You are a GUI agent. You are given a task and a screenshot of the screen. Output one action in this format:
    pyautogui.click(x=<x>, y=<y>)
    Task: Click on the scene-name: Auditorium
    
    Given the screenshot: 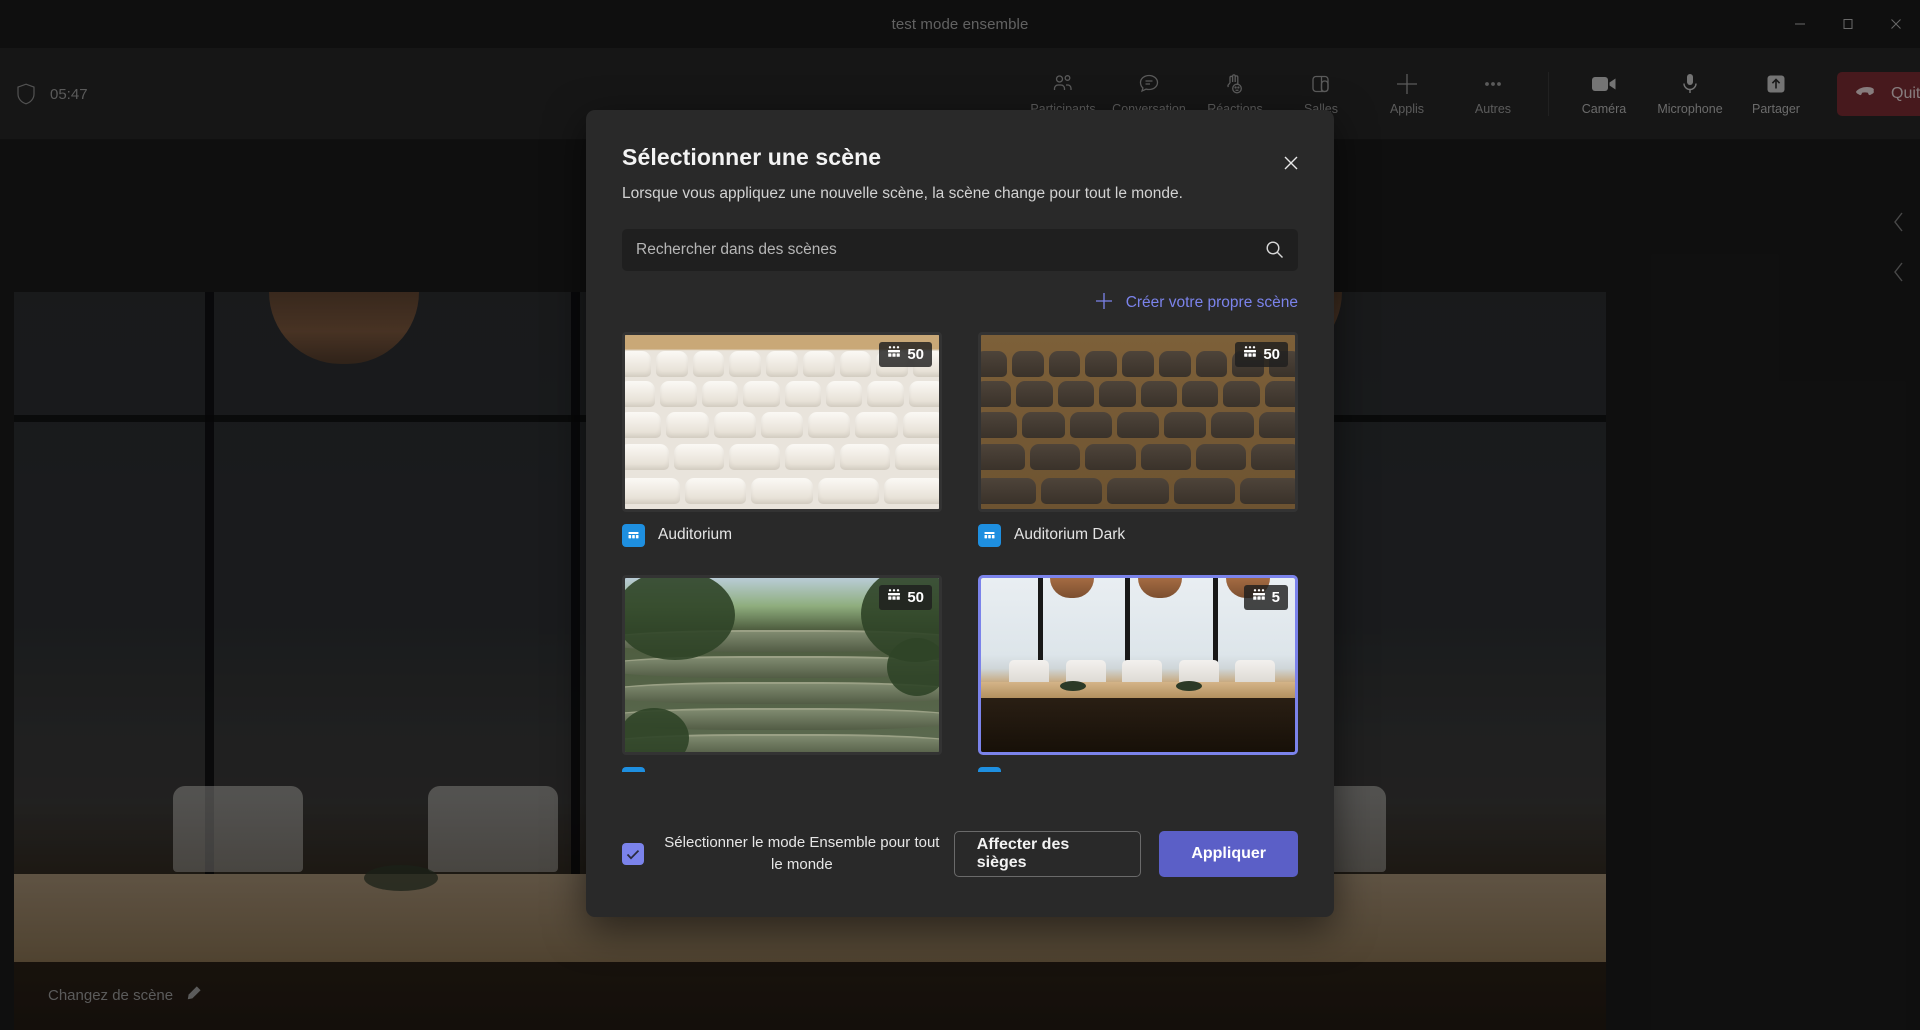 What is the action you would take?
    pyautogui.click(x=695, y=535)
    